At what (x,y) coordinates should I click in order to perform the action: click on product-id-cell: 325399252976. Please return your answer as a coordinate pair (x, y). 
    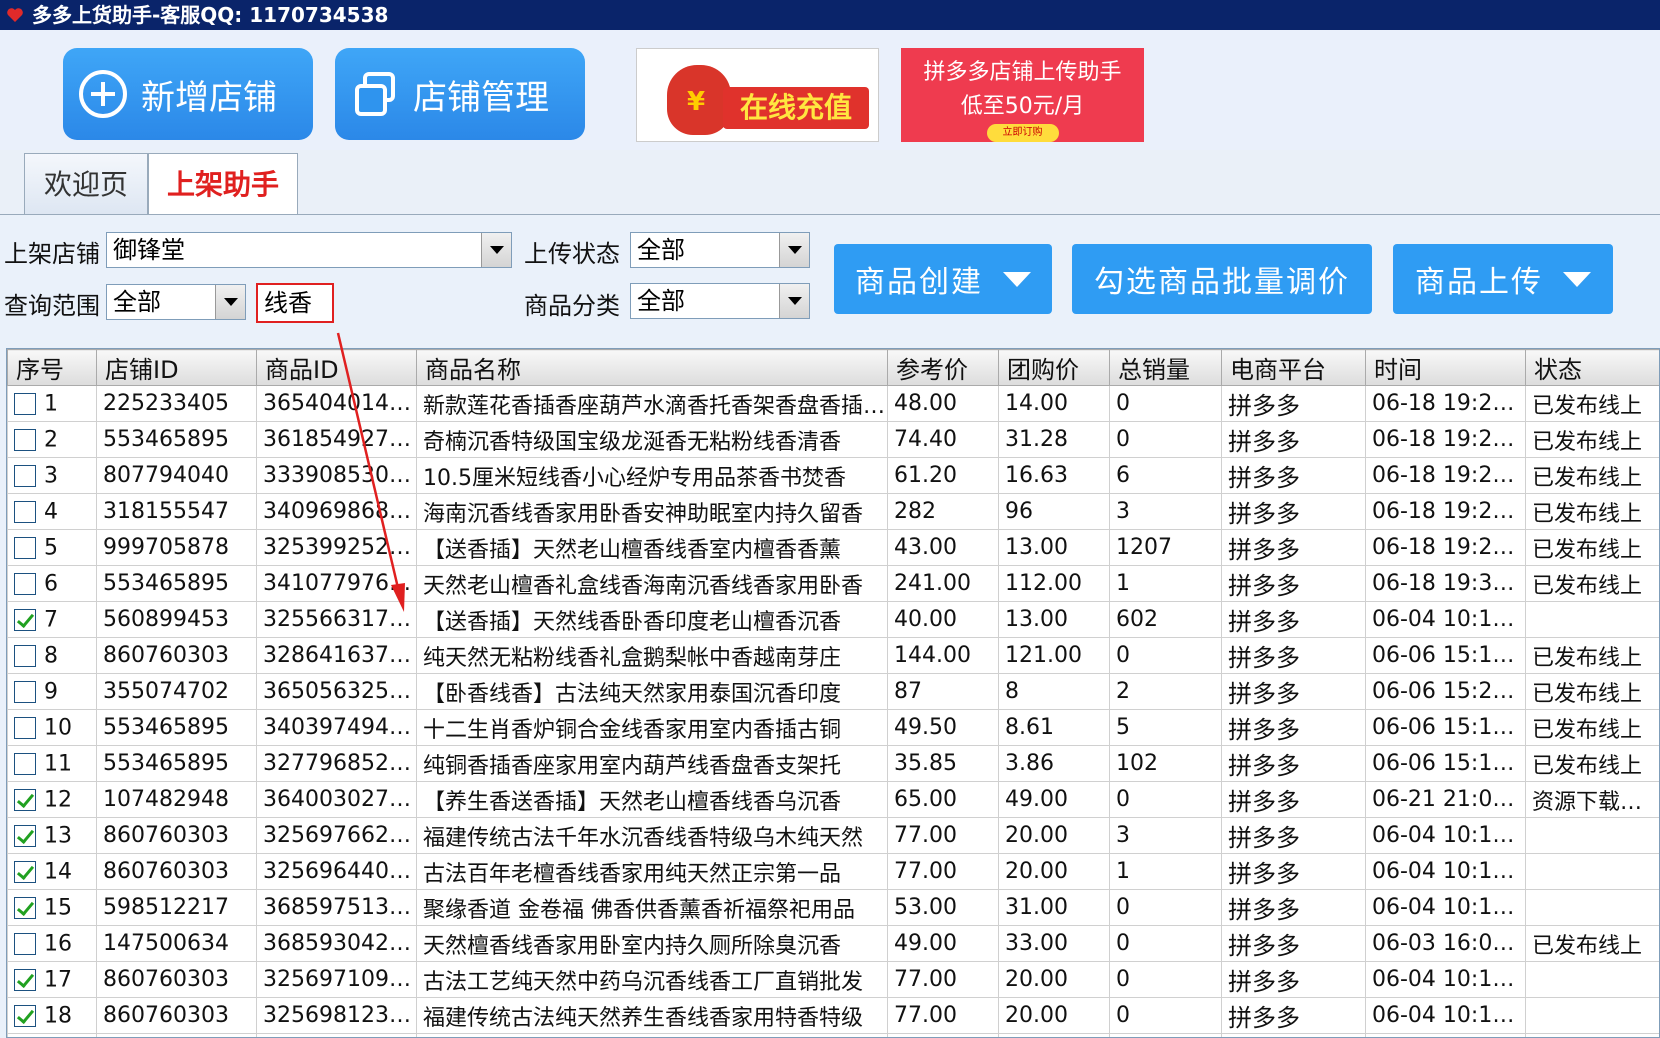
    Looking at the image, I should click on (336, 547).